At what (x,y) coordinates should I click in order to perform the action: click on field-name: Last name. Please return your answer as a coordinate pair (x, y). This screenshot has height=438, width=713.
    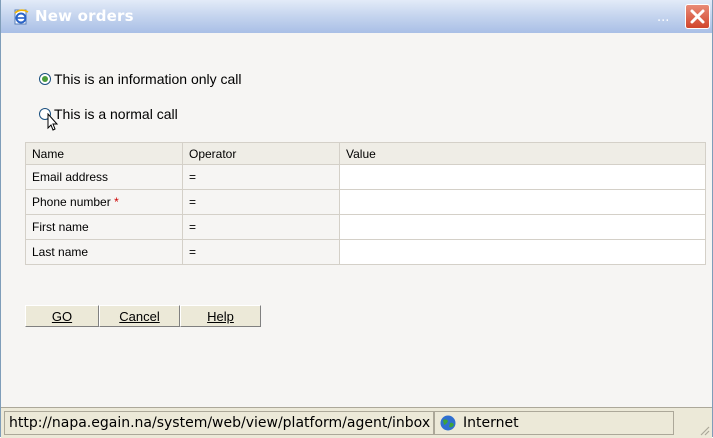
    Looking at the image, I should click on (104, 252).